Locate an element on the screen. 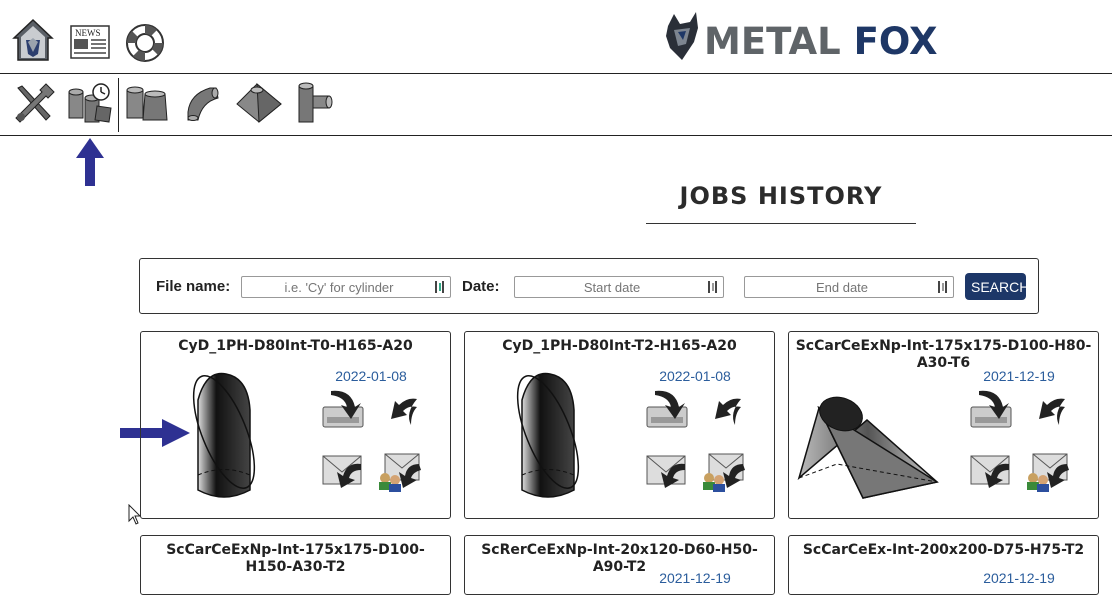 The height and width of the screenshot is (595, 1112). toolbar-separator is located at coordinates (118, 105).